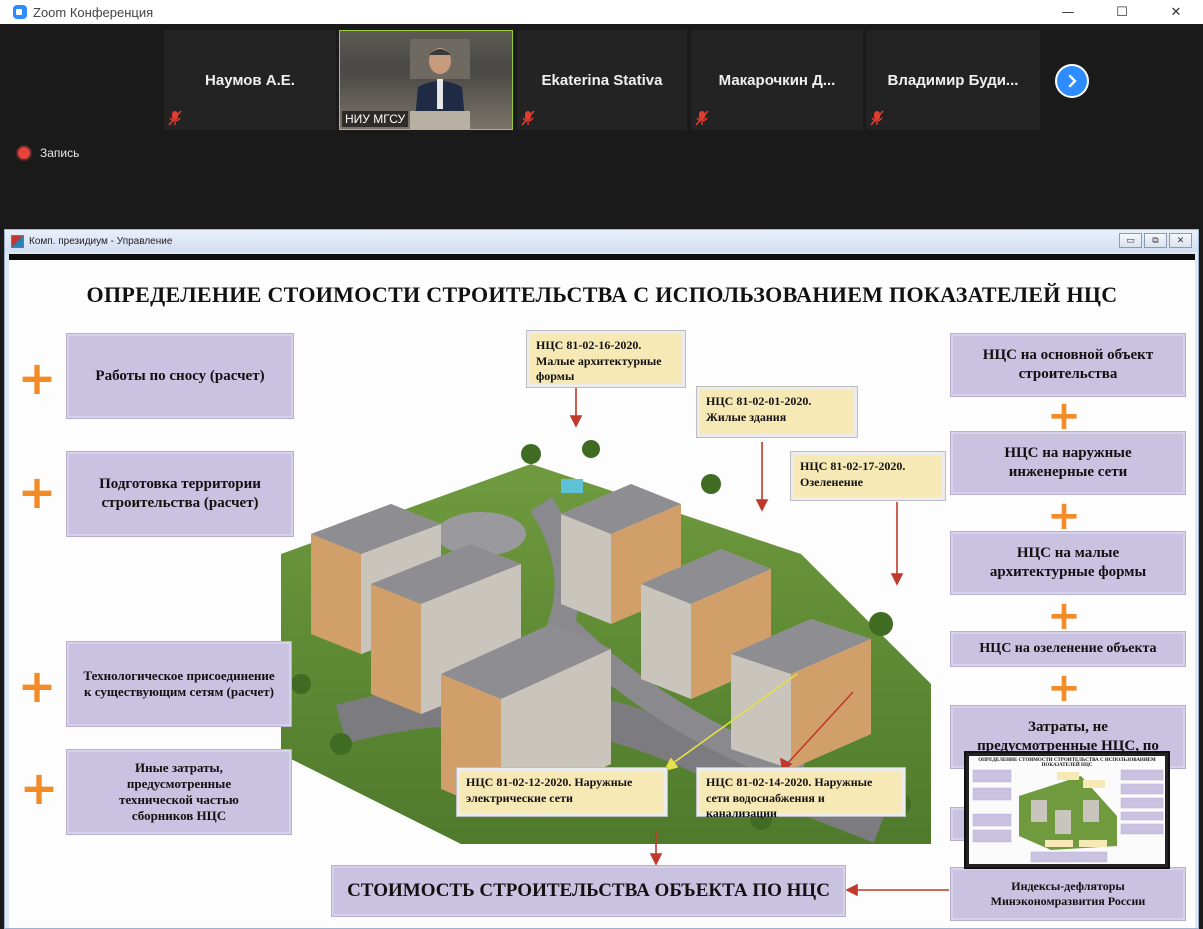 The image size is (1203, 929). I want to click on participant-tile: Ekaterina Stativa, so click(602, 80).